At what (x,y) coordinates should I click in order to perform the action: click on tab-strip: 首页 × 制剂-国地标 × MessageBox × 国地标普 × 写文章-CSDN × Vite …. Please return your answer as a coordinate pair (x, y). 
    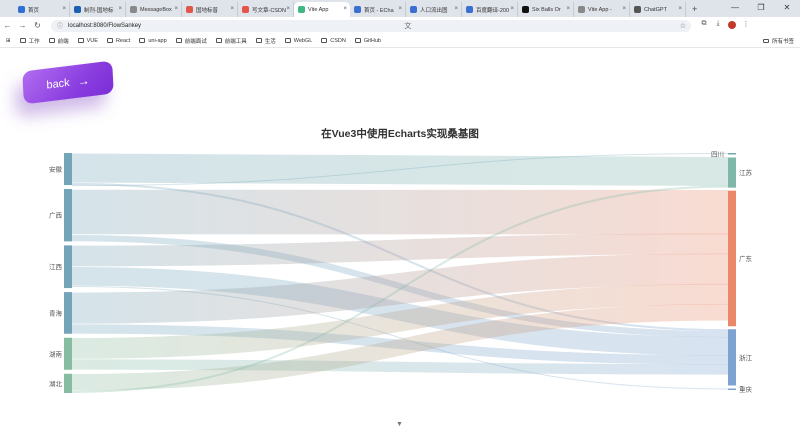
    Looking at the image, I should click on (400, 8).